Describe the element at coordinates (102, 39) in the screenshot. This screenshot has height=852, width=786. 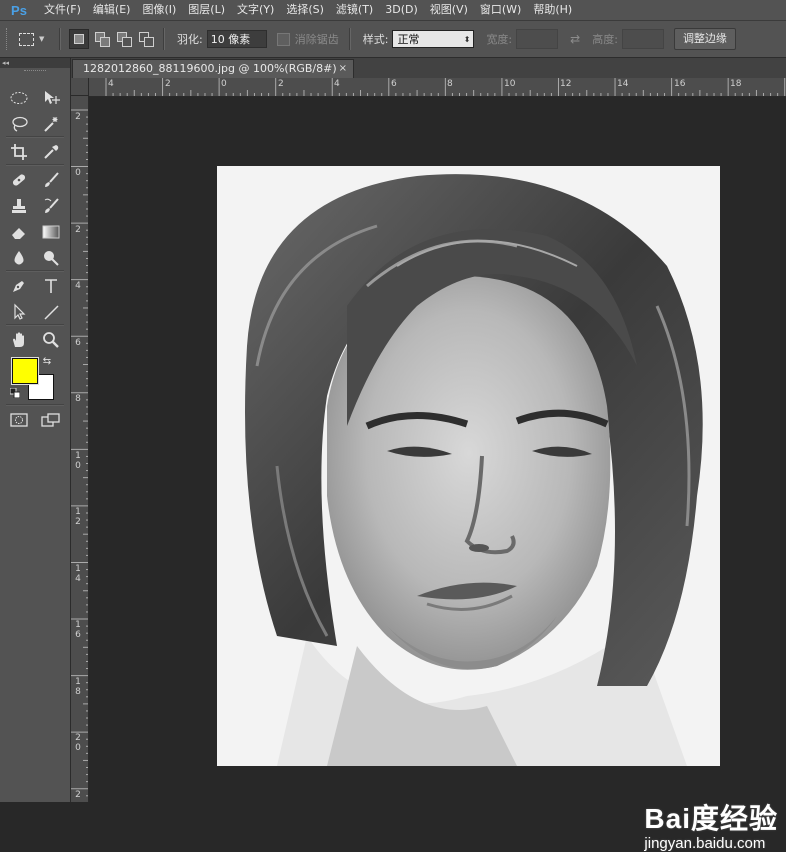
I see `add-to-selection-button` at that location.